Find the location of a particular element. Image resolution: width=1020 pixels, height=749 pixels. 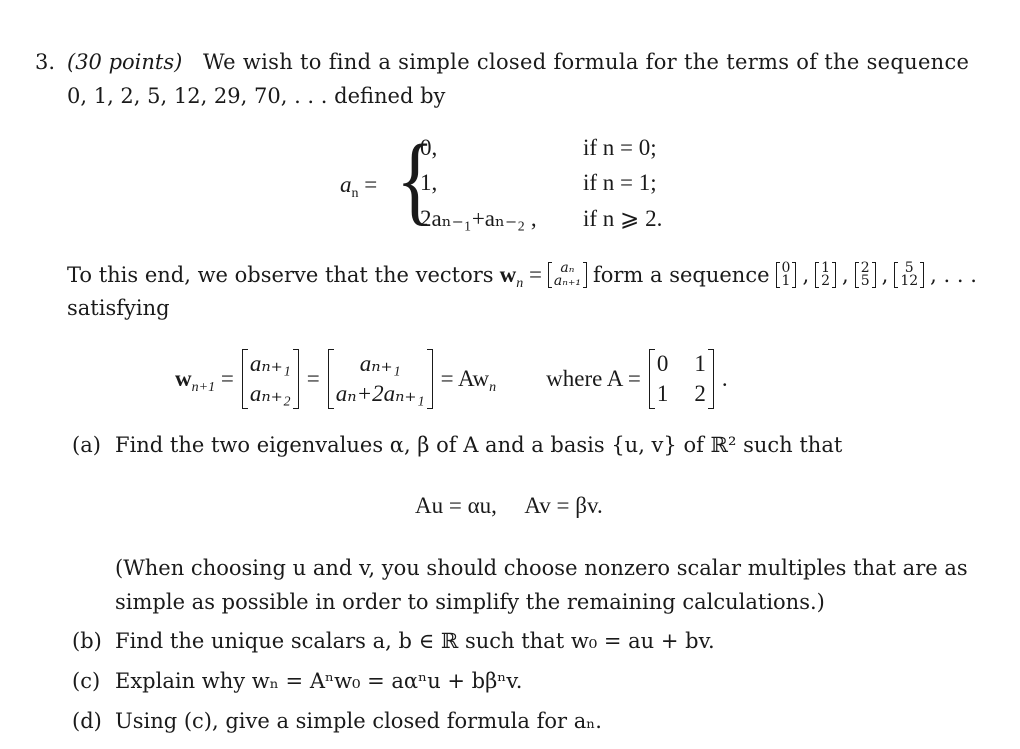

case-2-condition: if n ⩾ 2. is located at coordinates (623, 218).